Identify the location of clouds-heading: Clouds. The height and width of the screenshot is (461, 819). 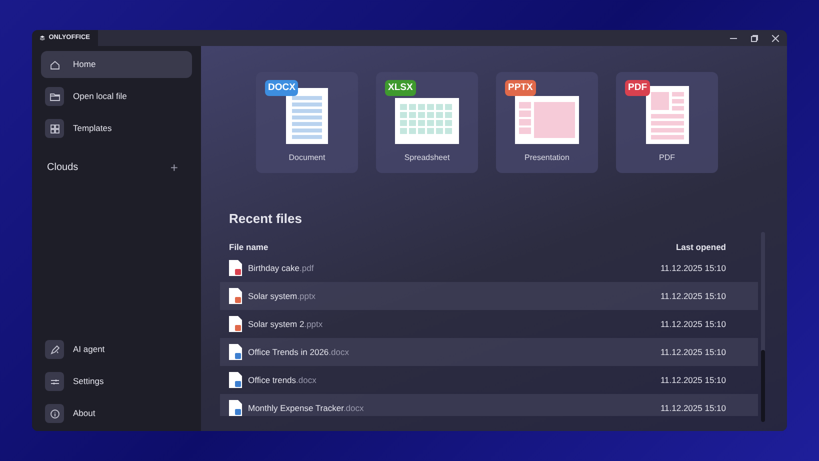
(62, 168).